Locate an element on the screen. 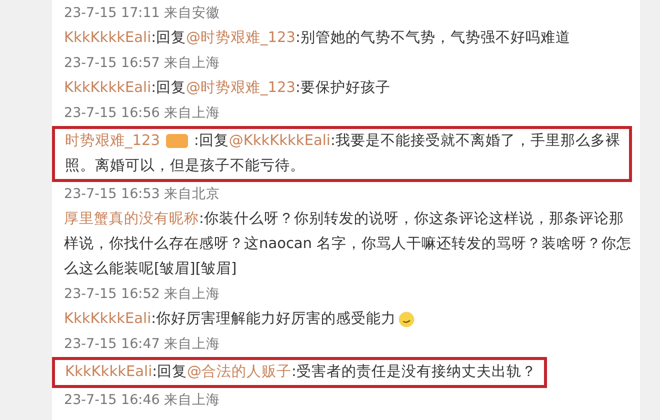 The width and height of the screenshot is (660, 420). user-link: 厚里蟹真的没有昵称 is located at coordinates (131, 219).